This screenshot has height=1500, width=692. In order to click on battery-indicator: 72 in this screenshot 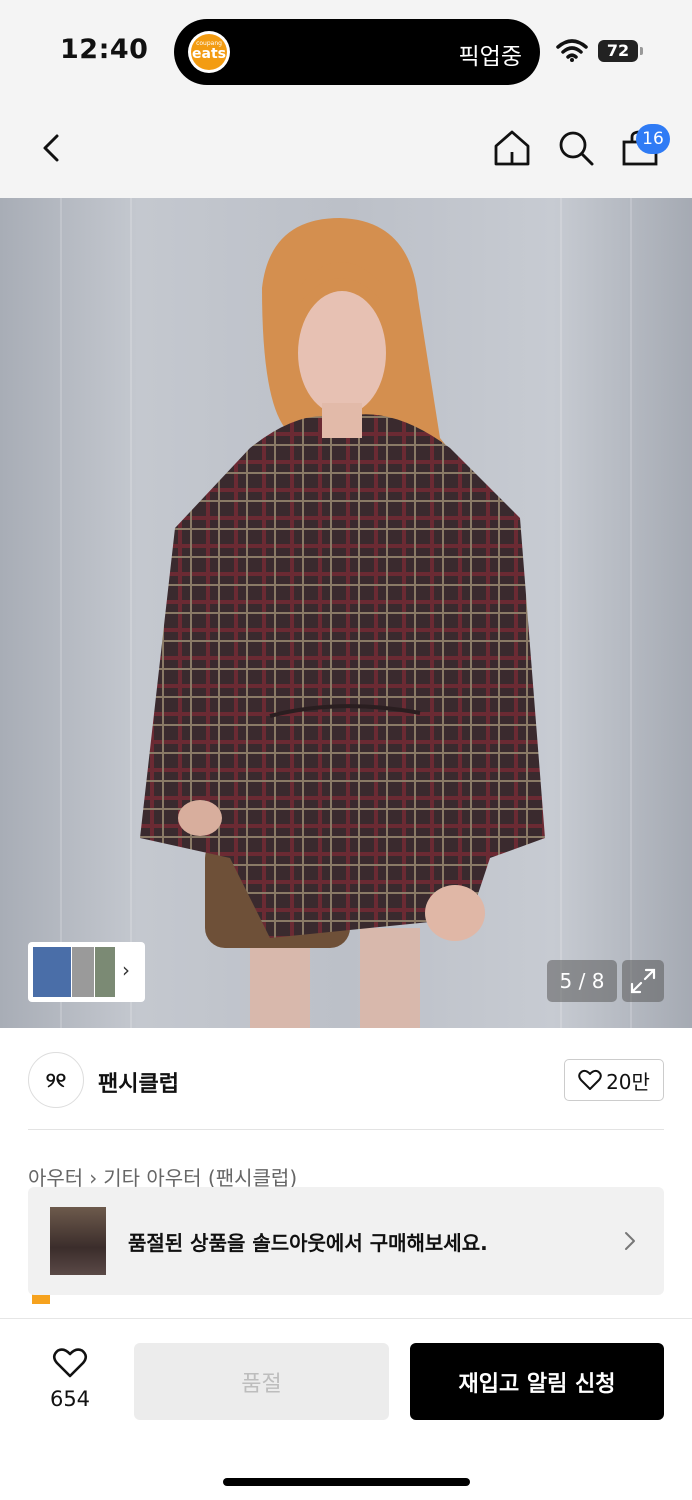, I will do `click(618, 51)`.